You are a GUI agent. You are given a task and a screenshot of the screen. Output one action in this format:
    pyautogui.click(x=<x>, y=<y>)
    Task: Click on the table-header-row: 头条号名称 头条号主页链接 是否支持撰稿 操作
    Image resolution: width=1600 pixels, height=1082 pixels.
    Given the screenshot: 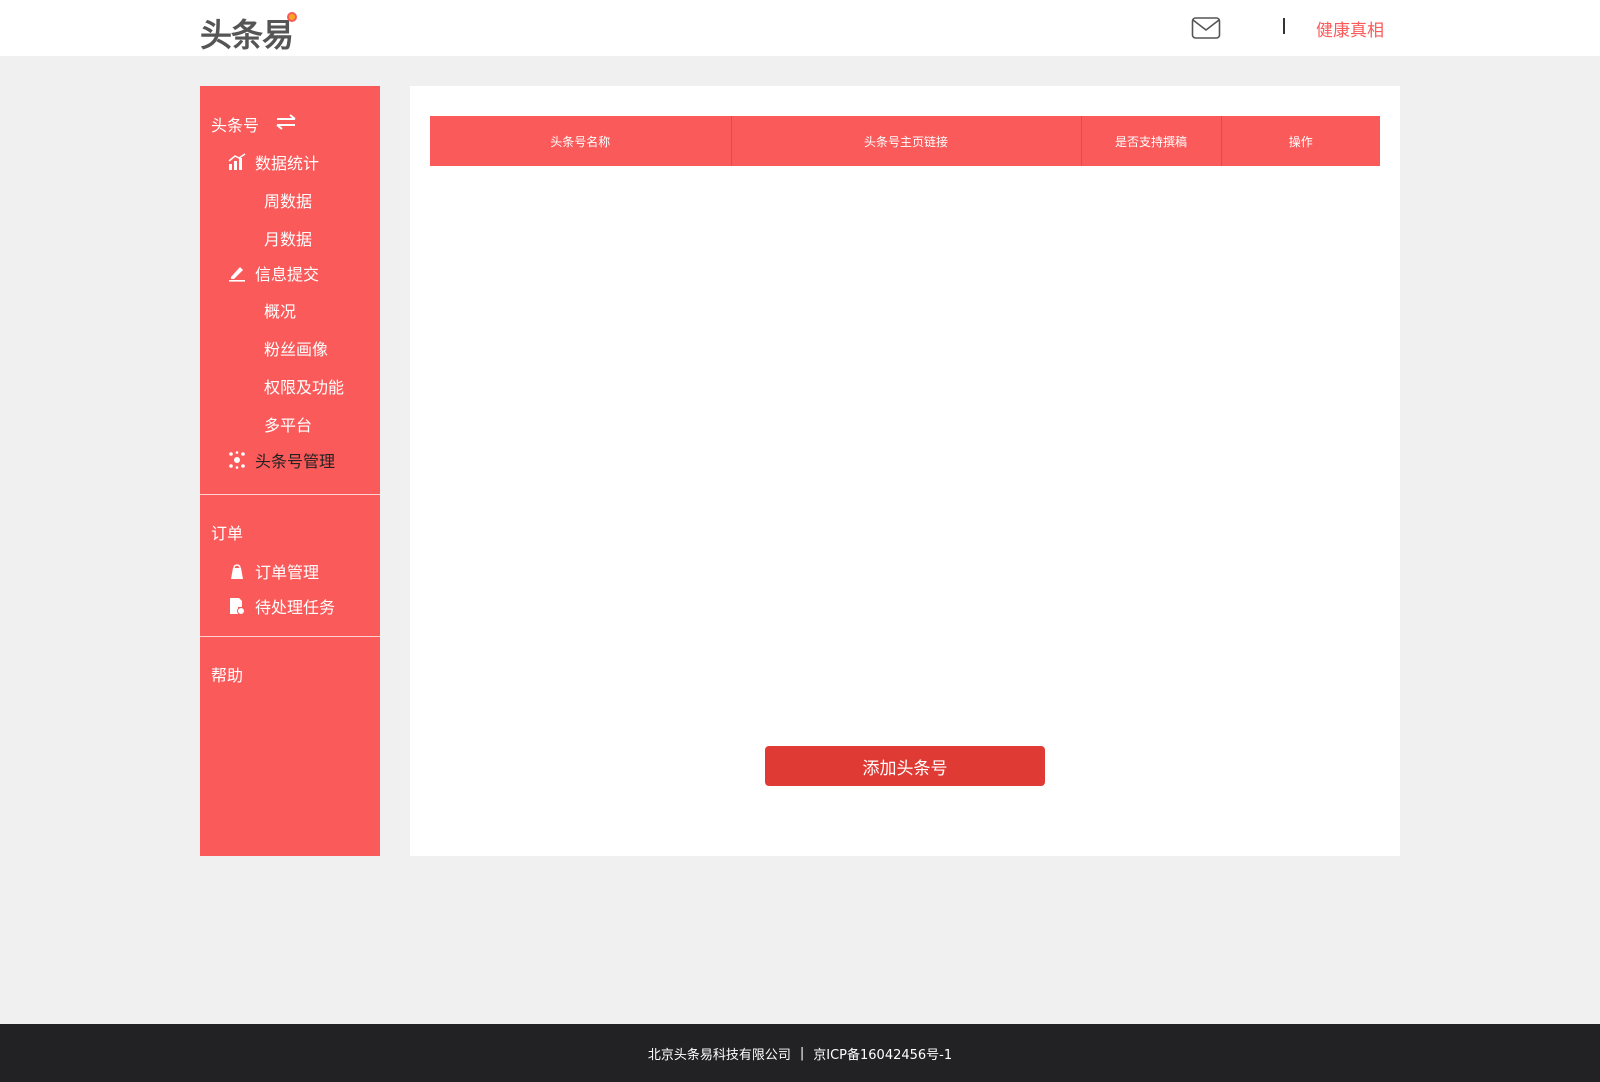 What is the action you would take?
    pyautogui.click(x=905, y=141)
    